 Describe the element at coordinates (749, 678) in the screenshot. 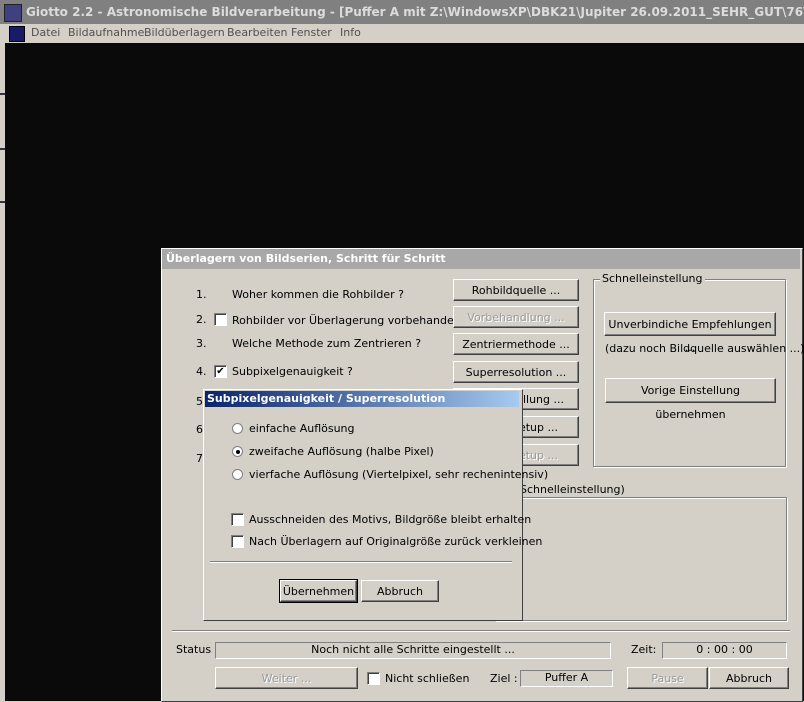

I see `abort-button: Abbruch` at that location.